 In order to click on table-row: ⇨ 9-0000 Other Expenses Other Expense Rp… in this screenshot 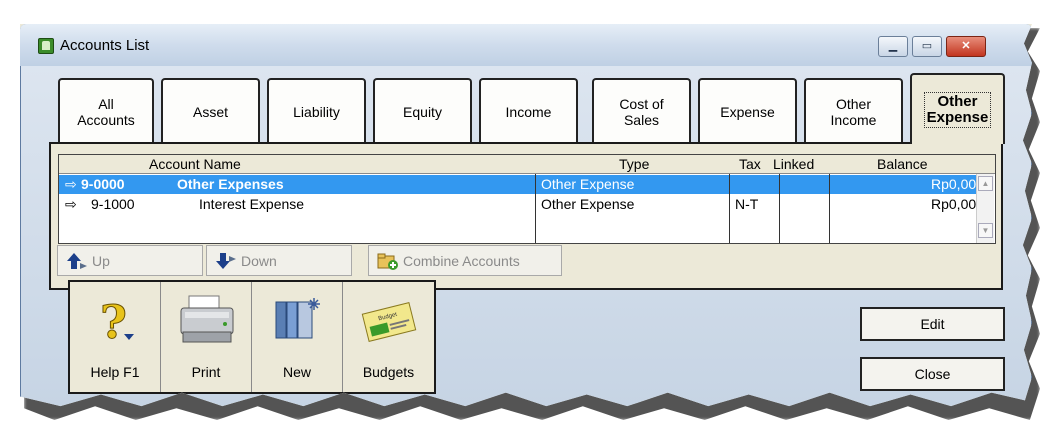, I will do `click(518, 184)`.